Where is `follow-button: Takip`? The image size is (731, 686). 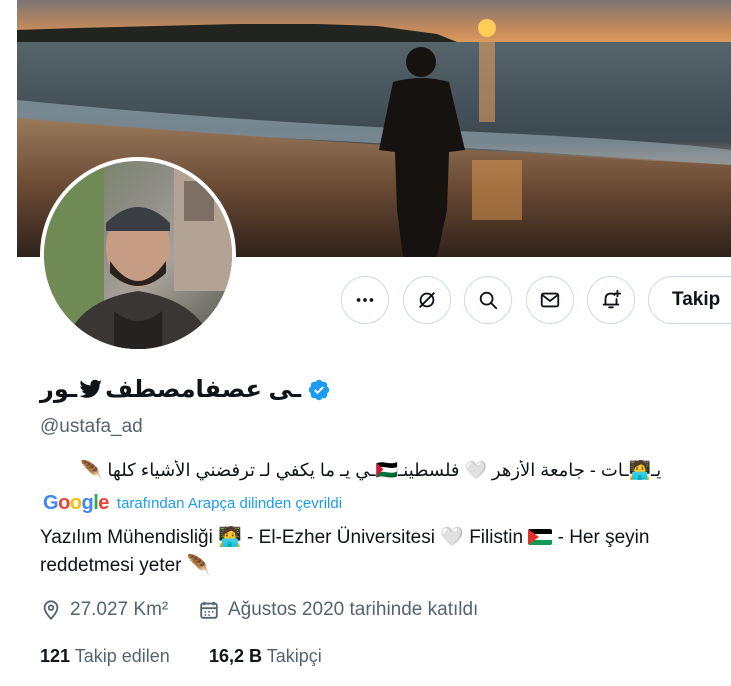
follow-button: Takip is located at coordinates (689, 300).